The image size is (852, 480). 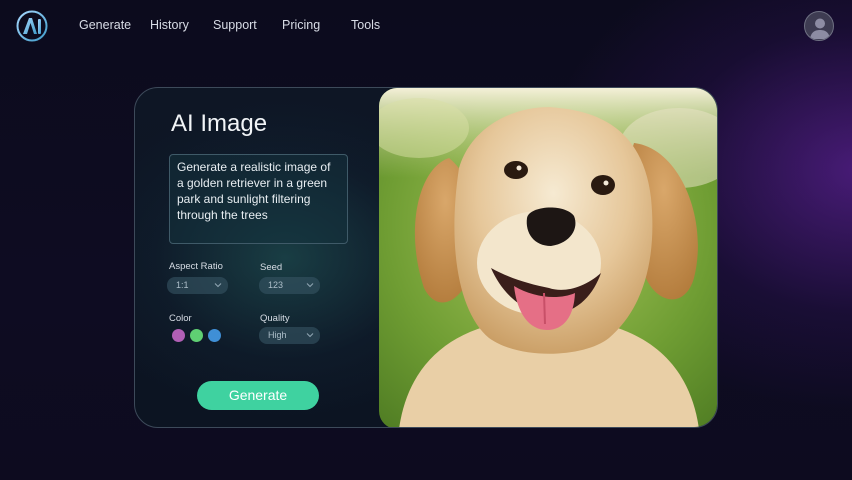 I want to click on color-swatch-blue, so click(x=214, y=335).